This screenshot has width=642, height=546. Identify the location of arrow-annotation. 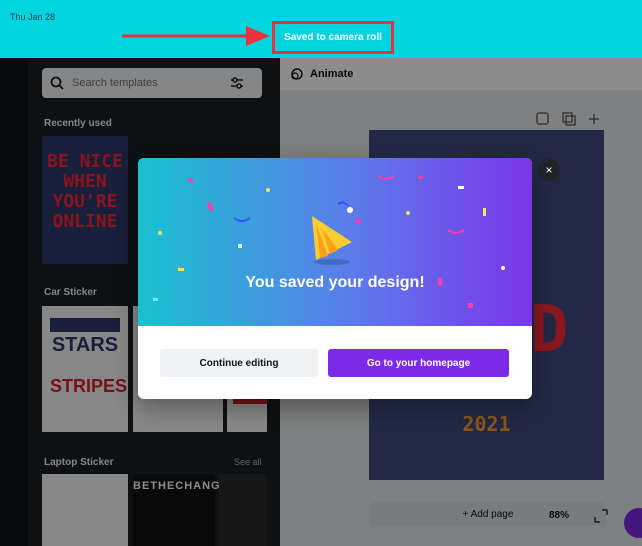
(196, 36).